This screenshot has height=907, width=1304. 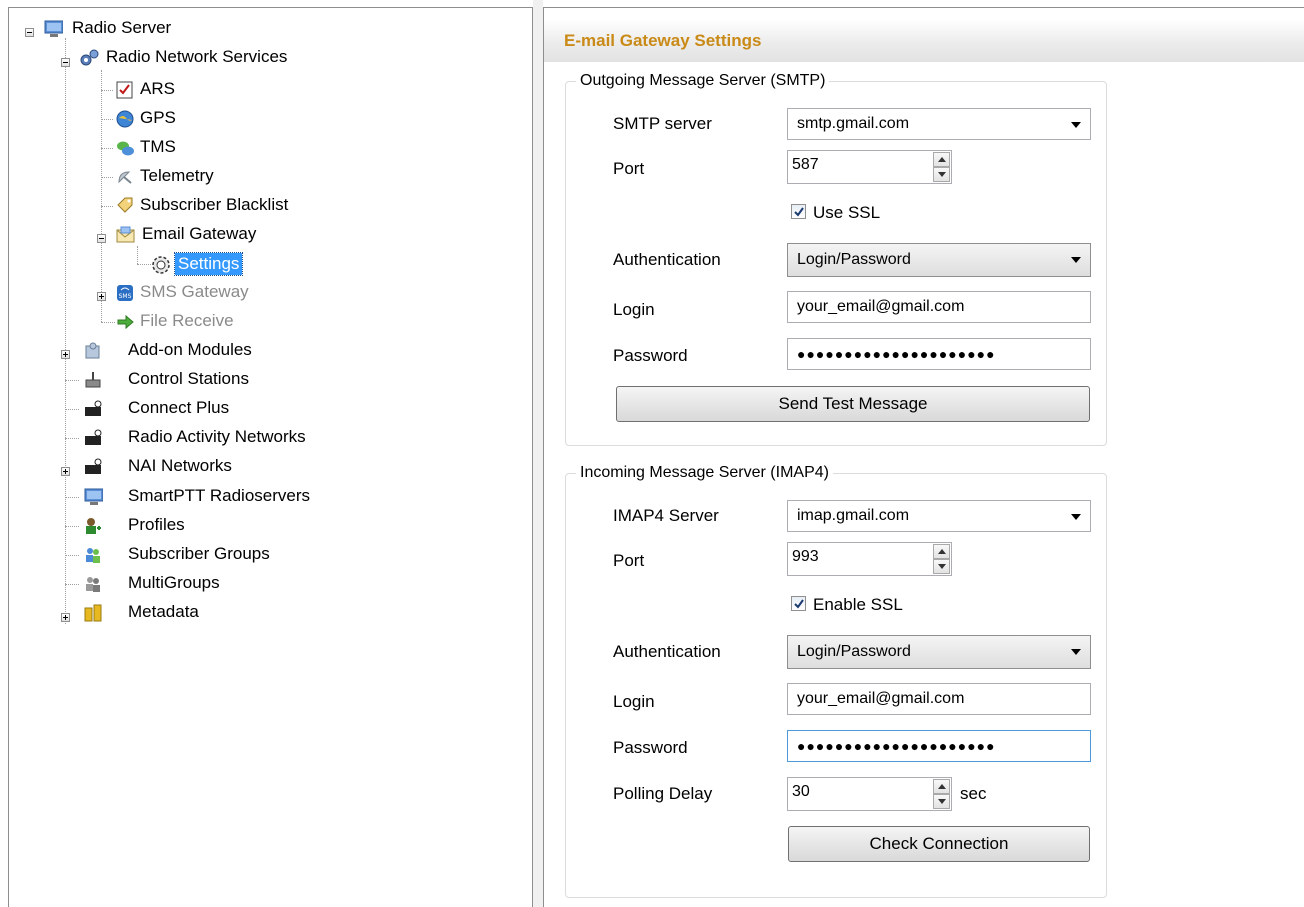 What do you see at coordinates (853, 404) in the screenshot?
I see `send-test-message-button: Send Test Message` at bounding box center [853, 404].